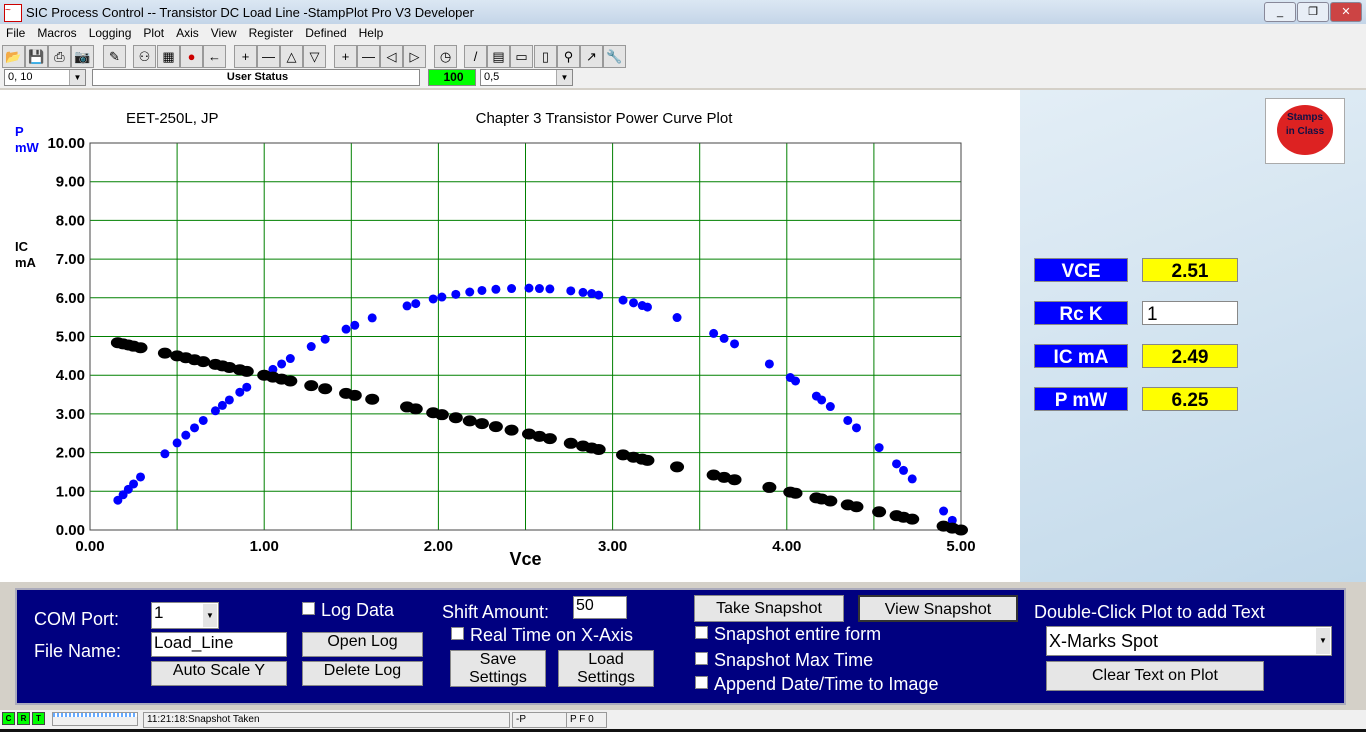 The height and width of the screenshot is (732, 1366). Describe the element at coordinates (1305, 131) in the screenshot. I see `stamps-in-class-logo: Stamps in Class` at that location.